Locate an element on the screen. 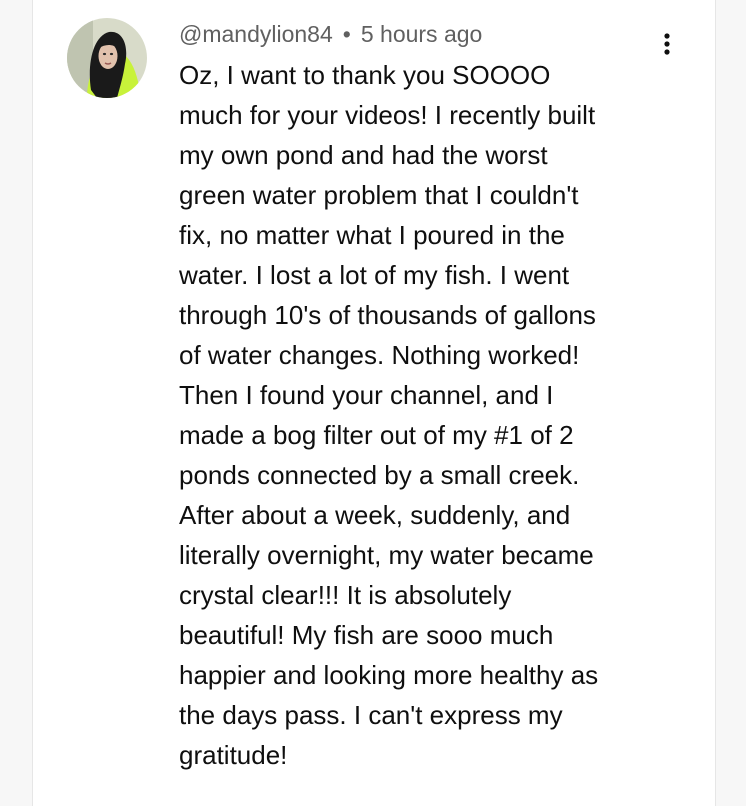 The height and width of the screenshot is (806, 746). comment-header: @mandylion84 • 5 hours ago is located at coordinates (330, 34).